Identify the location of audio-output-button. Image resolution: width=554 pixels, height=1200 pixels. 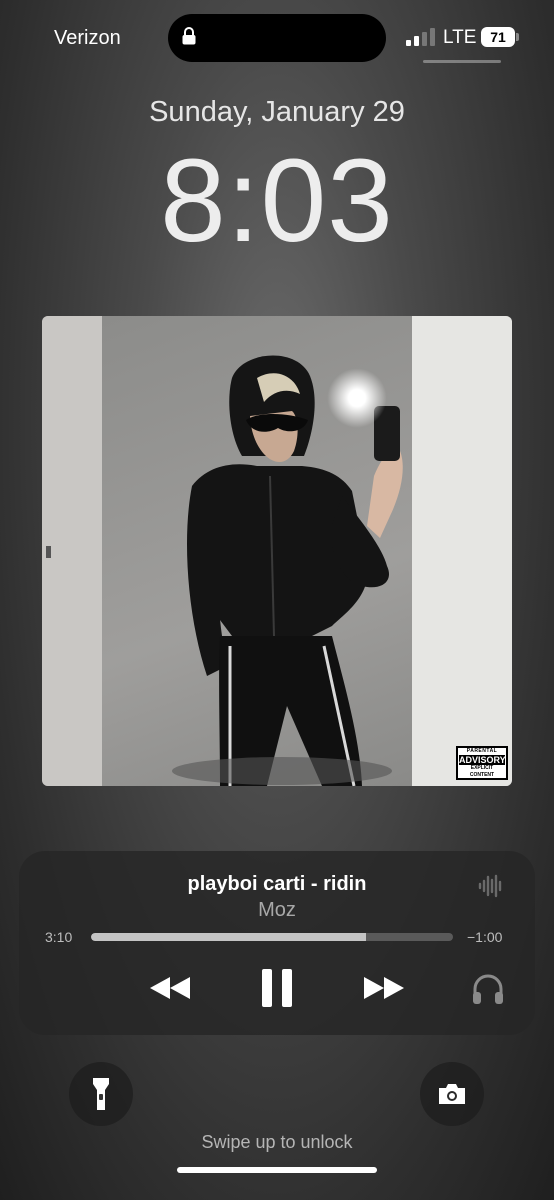
(488, 989).